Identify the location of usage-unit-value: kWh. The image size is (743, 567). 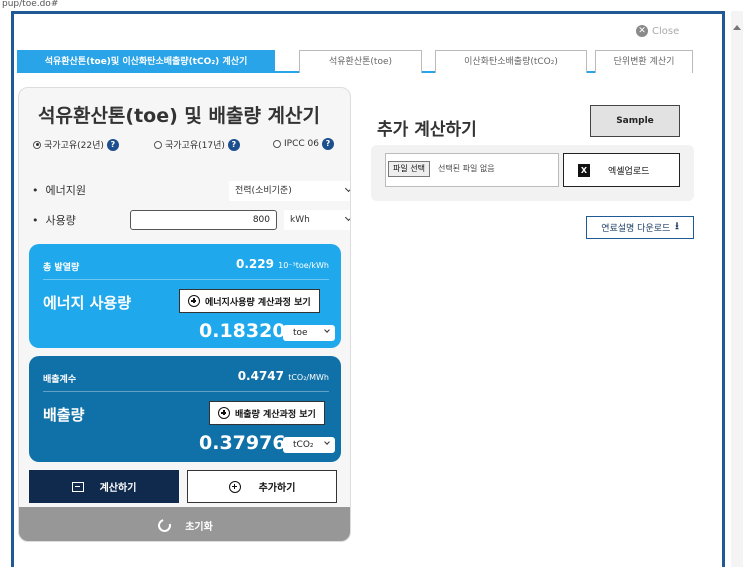
(300, 220).